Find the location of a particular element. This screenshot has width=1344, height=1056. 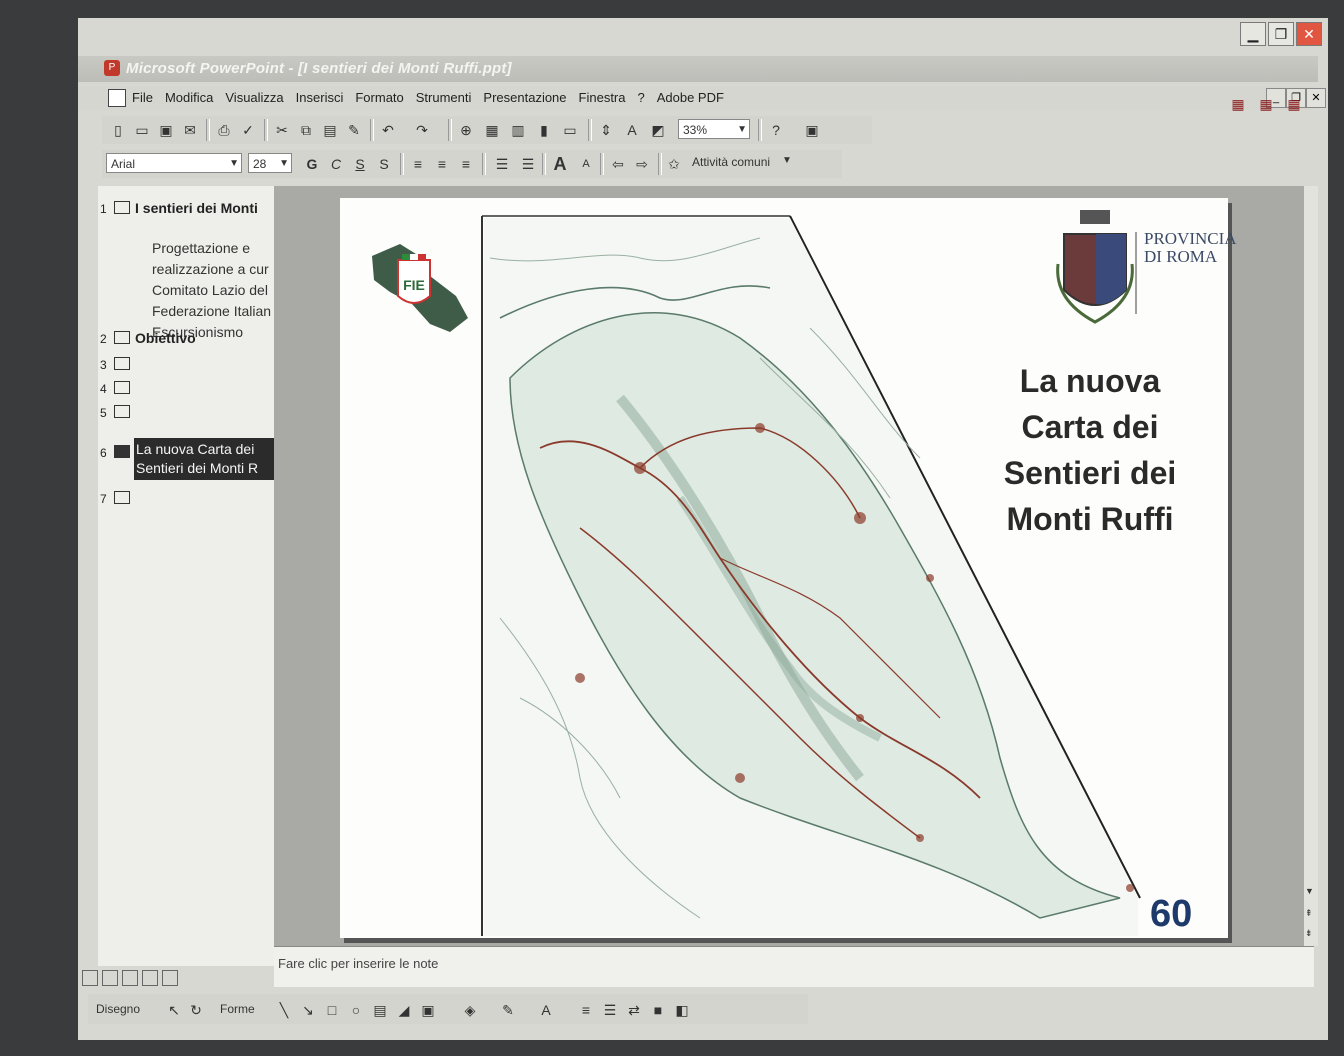

cut-icon: ✂ is located at coordinates (282, 130).